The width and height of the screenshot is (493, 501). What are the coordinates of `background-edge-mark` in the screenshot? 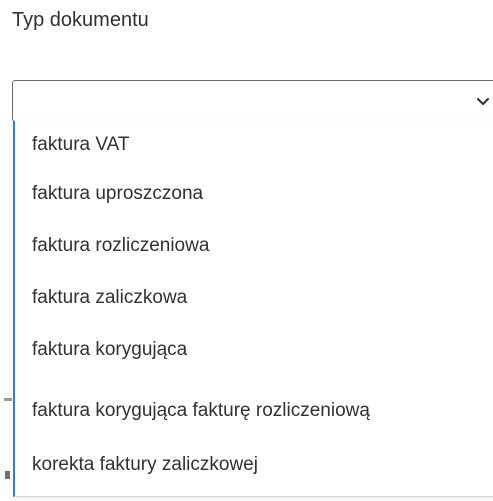 It's located at (8, 399).